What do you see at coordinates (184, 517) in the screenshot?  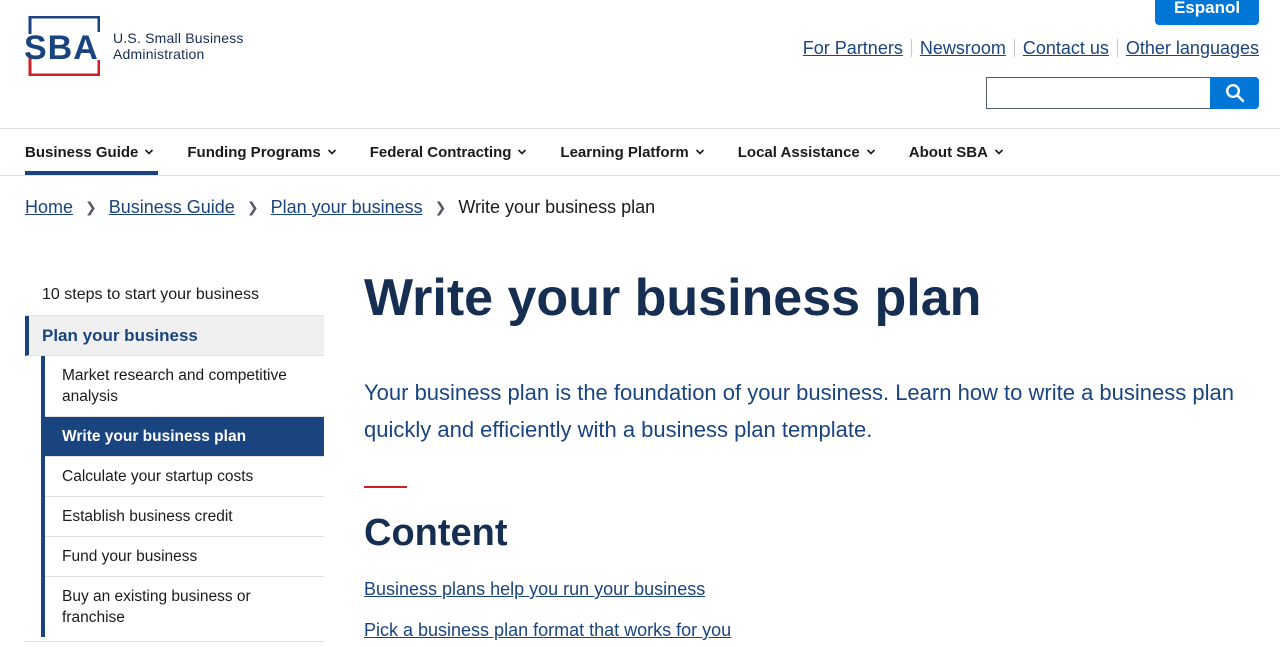 I see `sidenav-item-business-credit: Establish business credit` at bounding box center [184, 517].